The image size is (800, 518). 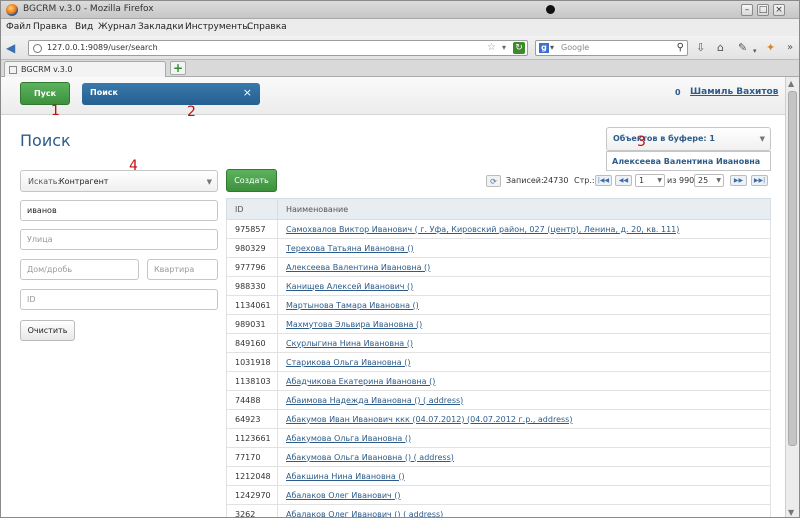 What do you see at coordinates (519, 48) in the screenshot?
I see `reload-icon: ↻` at bounding box center [519, 48].